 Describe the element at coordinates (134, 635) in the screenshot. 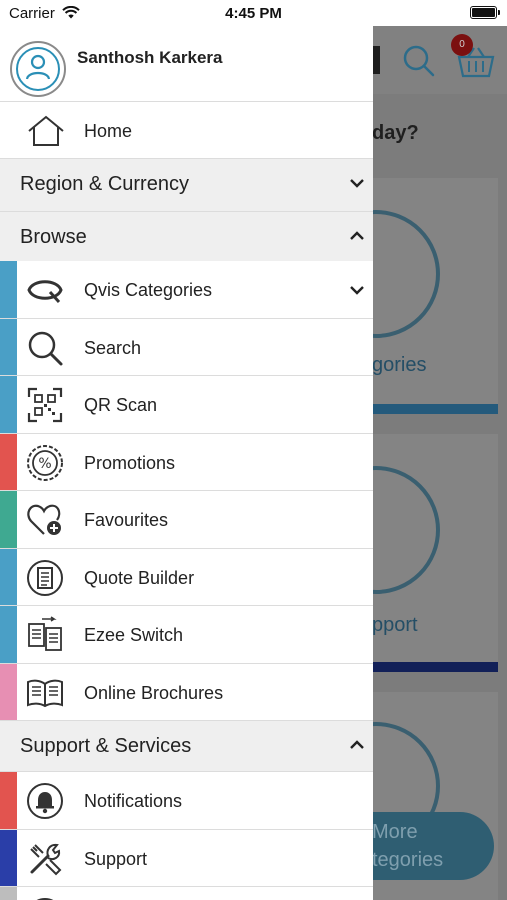

I see `menu-item-label: Ezee Switch` at that location.